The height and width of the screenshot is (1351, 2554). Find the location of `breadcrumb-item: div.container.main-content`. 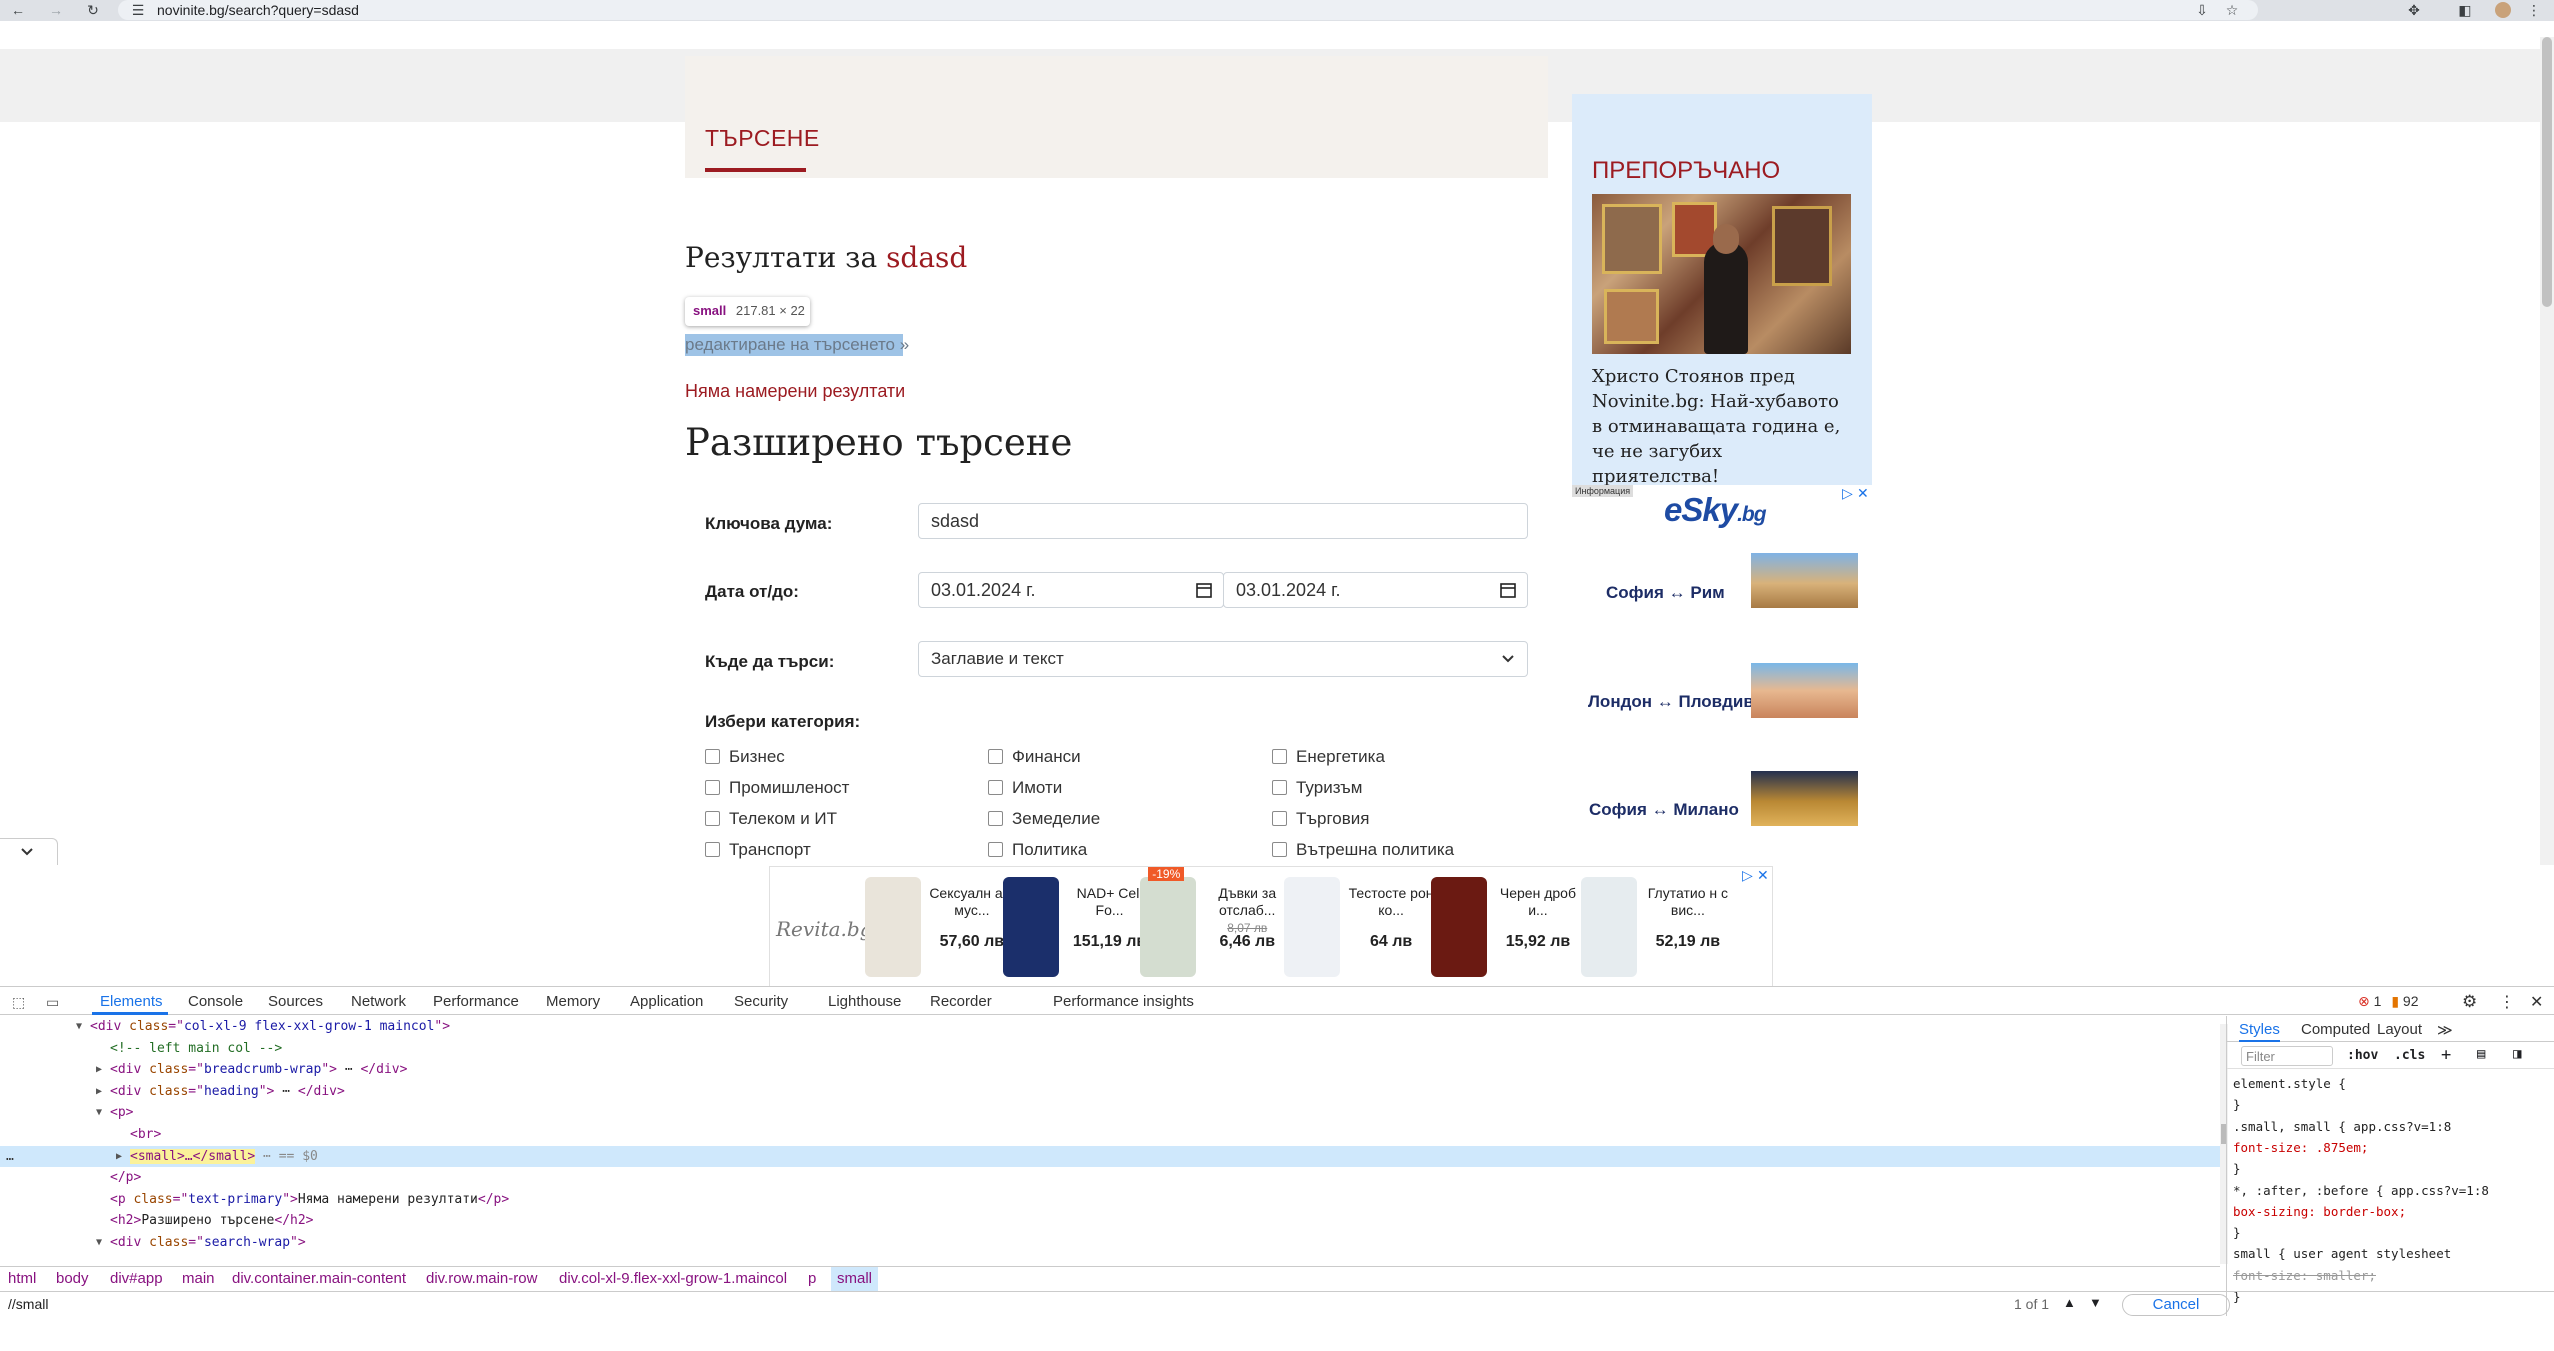

breadcrumb-item: div.container.main-content is located at coordinates (319, 1278).